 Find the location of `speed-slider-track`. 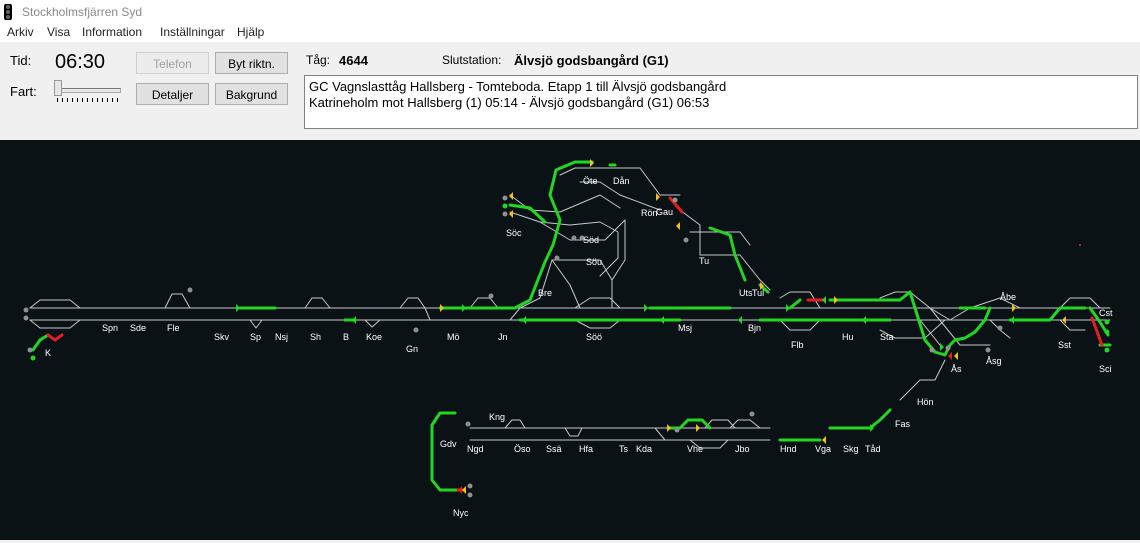

speed-slider-track is located at coordinates (88, 90).